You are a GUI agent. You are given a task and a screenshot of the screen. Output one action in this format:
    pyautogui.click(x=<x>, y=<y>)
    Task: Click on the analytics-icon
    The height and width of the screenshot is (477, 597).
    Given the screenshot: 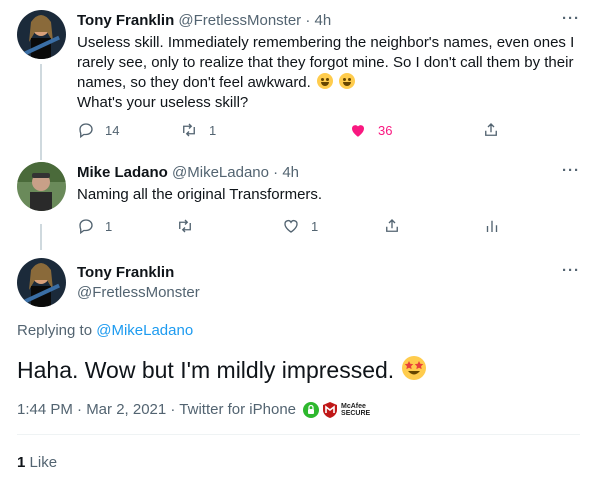 What is the action you would take?
    pyautogui.click(x=492, y=226)
    